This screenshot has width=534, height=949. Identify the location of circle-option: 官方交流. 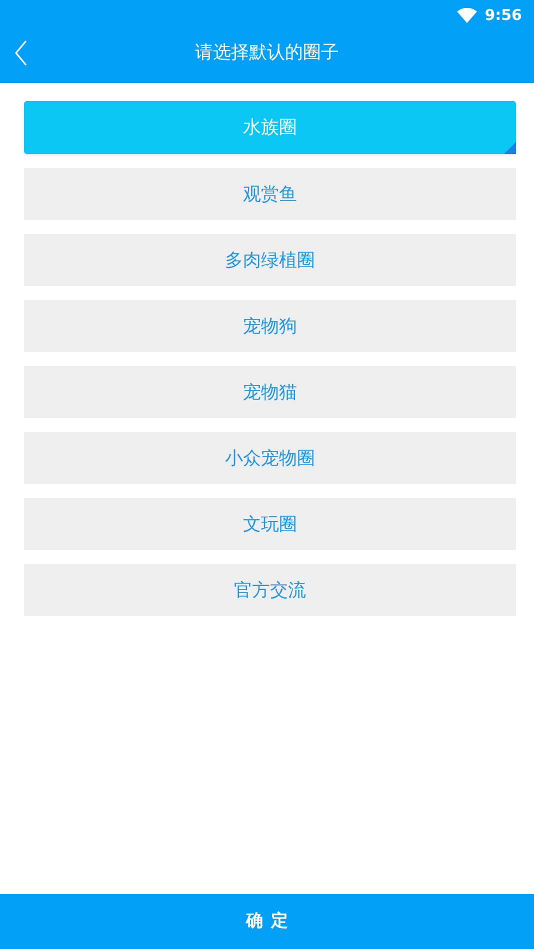
(270, 590).